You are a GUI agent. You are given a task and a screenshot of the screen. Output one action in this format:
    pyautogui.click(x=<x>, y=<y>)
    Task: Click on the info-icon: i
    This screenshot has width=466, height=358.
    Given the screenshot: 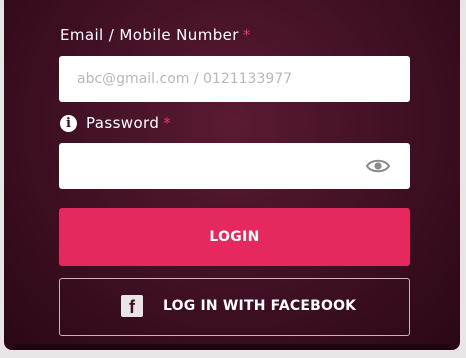 What is the action you would take?
    pyautogui.click(x=68, y=123)
    